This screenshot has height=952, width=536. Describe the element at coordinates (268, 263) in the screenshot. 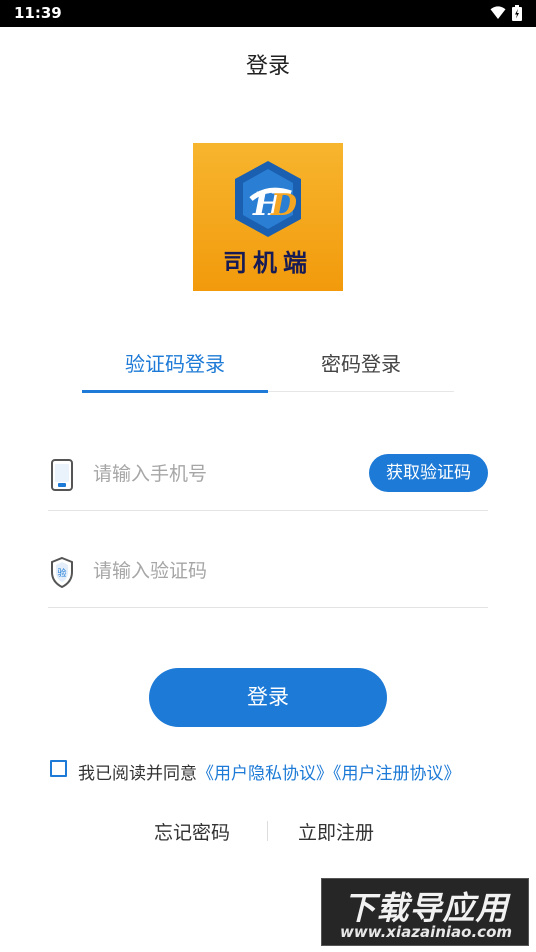

I see `logo-text: 司机端` at that location.